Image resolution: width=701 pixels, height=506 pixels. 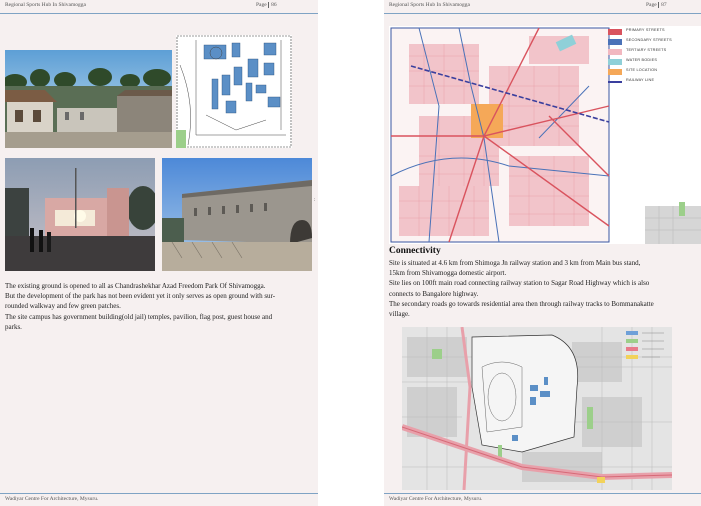 What do you see at coordinates (537, 408) in the screenshot?
I see `site-surroundings-map` at bounding box center [537, 408].